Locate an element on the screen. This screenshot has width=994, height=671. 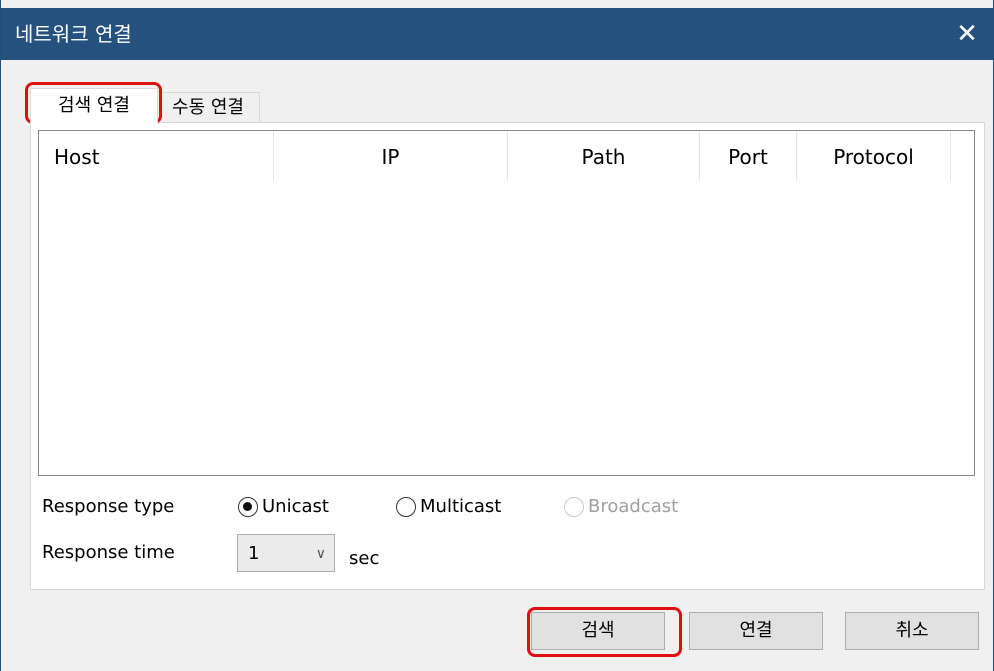
radio-broadcast: Broadcast is located at coordinates (621, 506).